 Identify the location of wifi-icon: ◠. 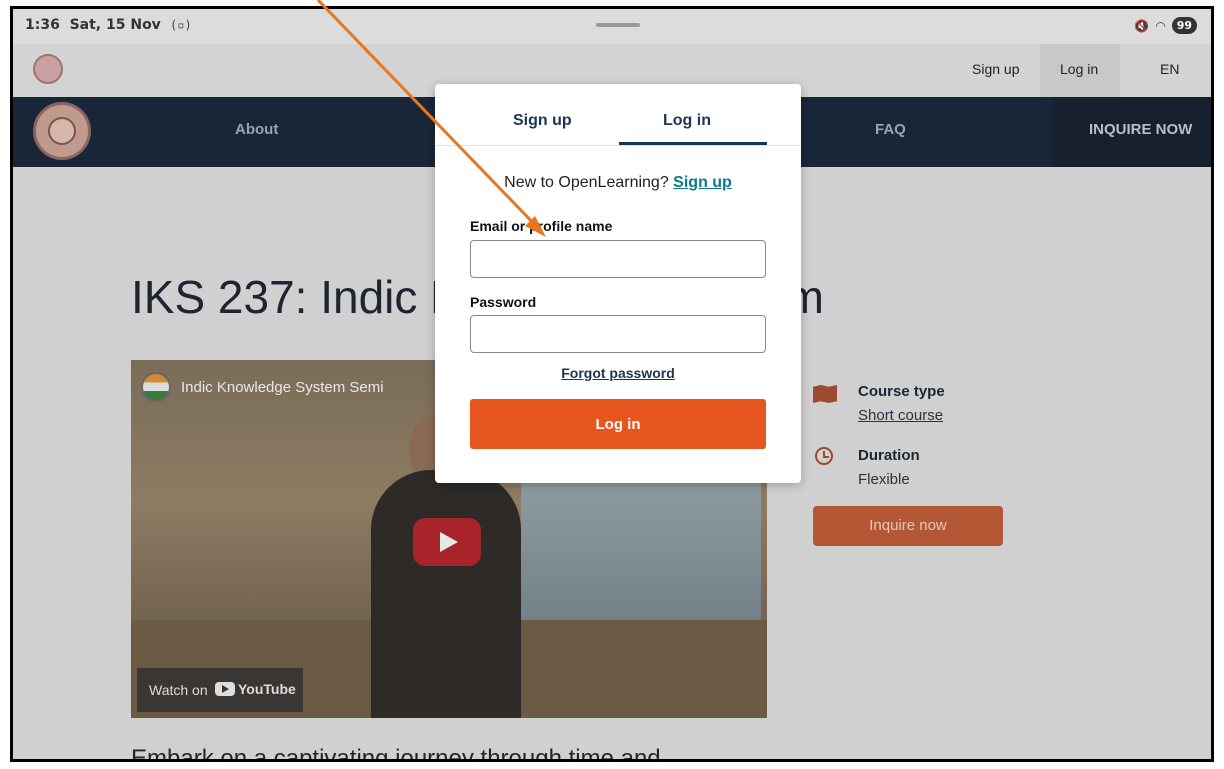
(1160, 25).